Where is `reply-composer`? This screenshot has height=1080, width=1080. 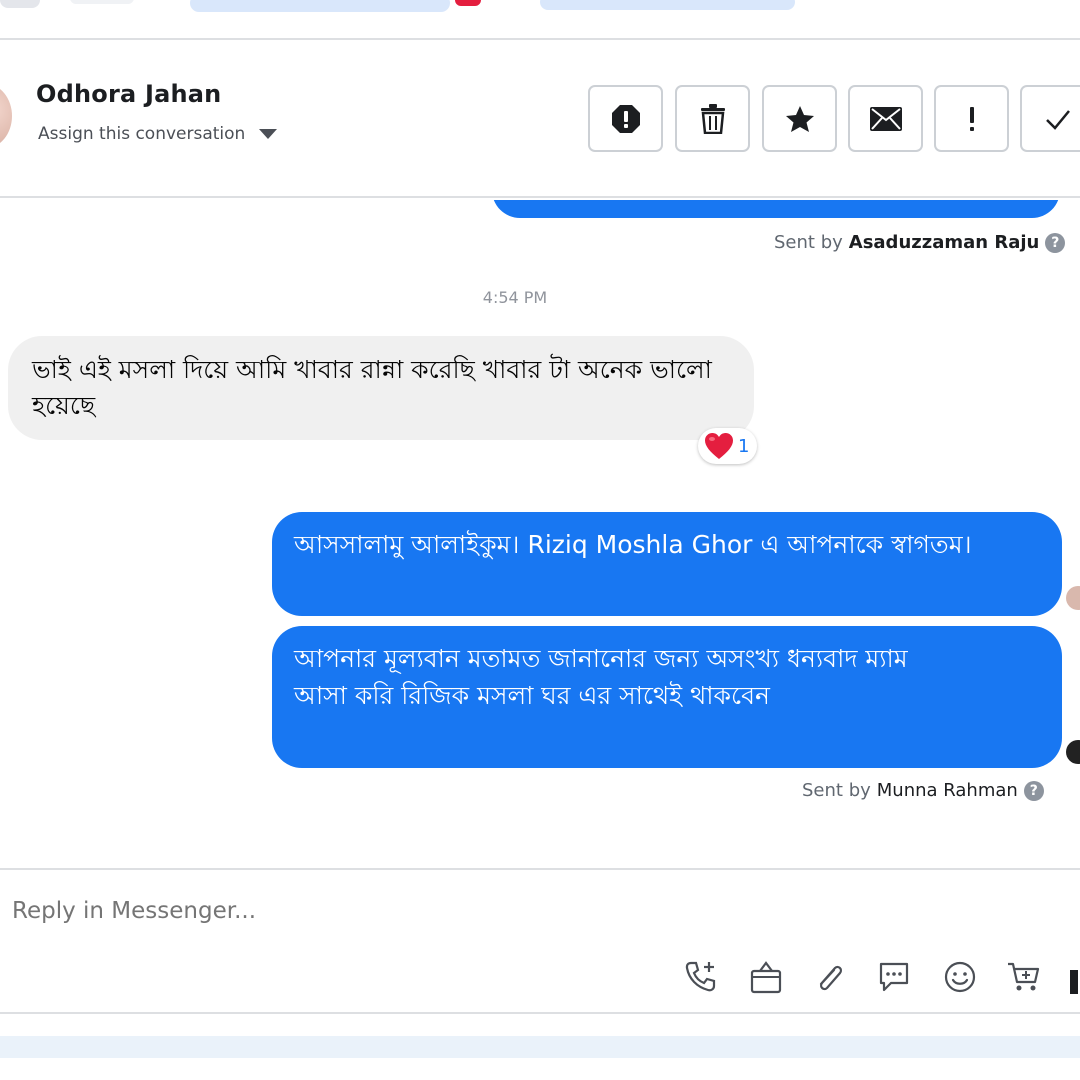
reply-composer is located at coordinates (540, 941).